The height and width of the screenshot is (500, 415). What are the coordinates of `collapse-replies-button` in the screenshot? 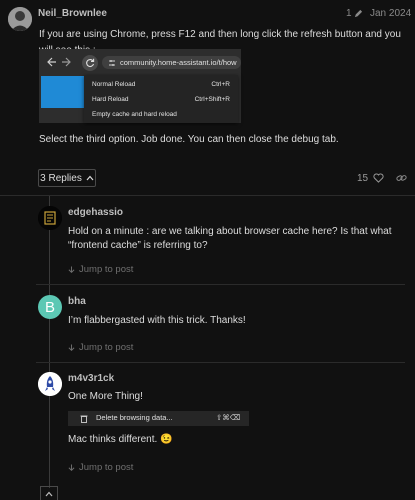 It's located at (49, 493).